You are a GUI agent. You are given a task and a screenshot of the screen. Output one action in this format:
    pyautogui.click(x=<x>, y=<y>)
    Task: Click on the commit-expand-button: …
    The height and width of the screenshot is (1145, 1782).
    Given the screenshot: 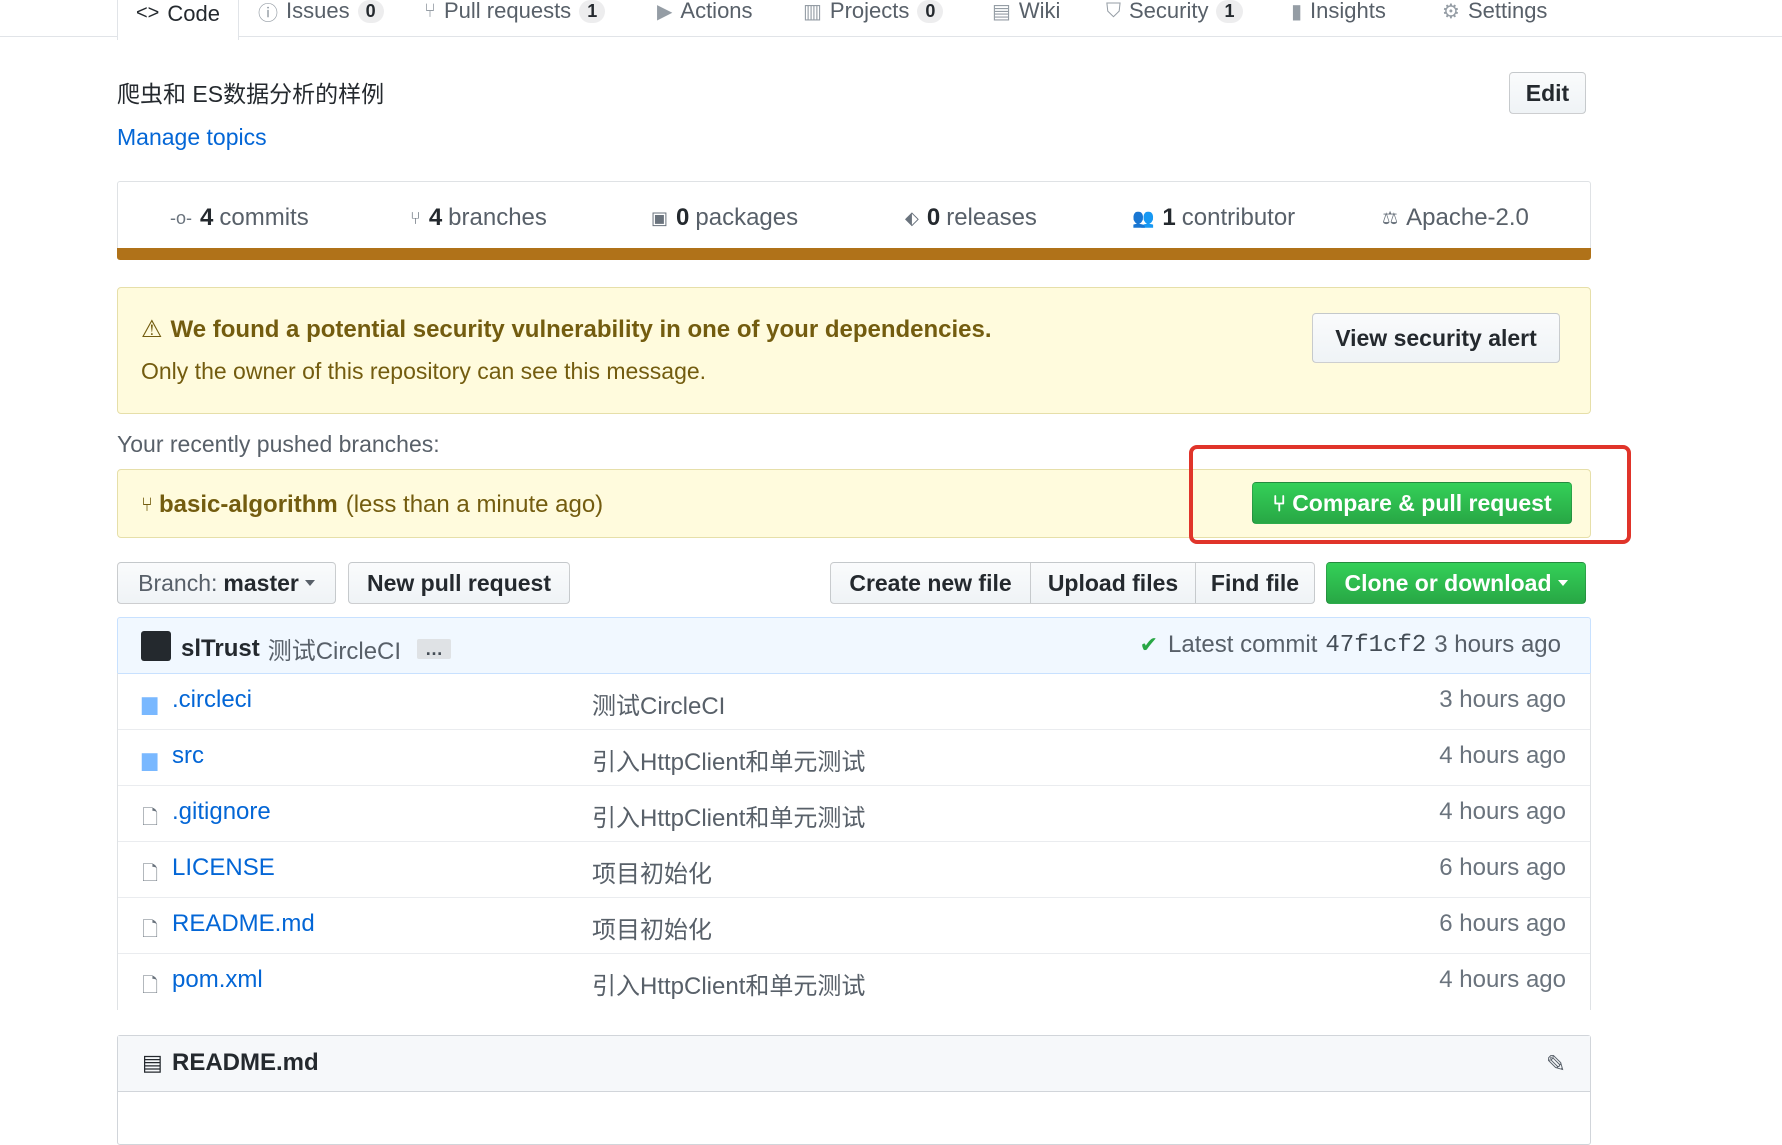 What is the action you would take?
    pyautogui.click(x=434, y=648)
    